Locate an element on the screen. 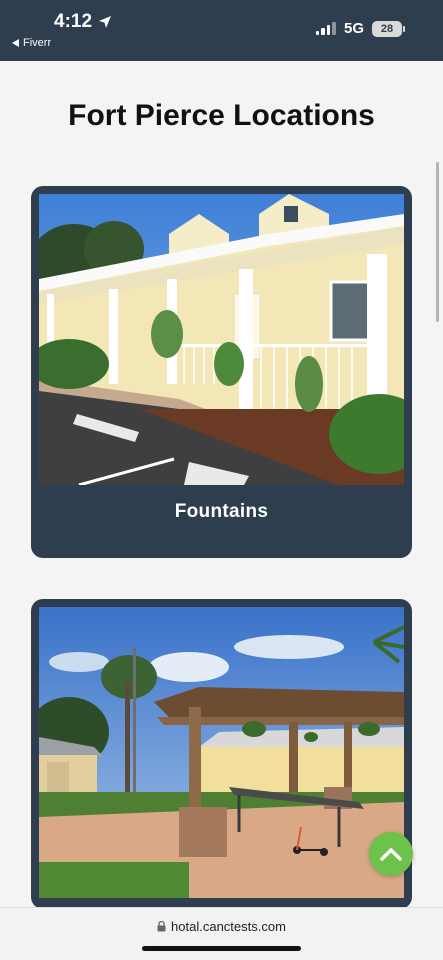 The image size is (443, 960). clock-text: 4:12 is located at coordinates (73, 21).